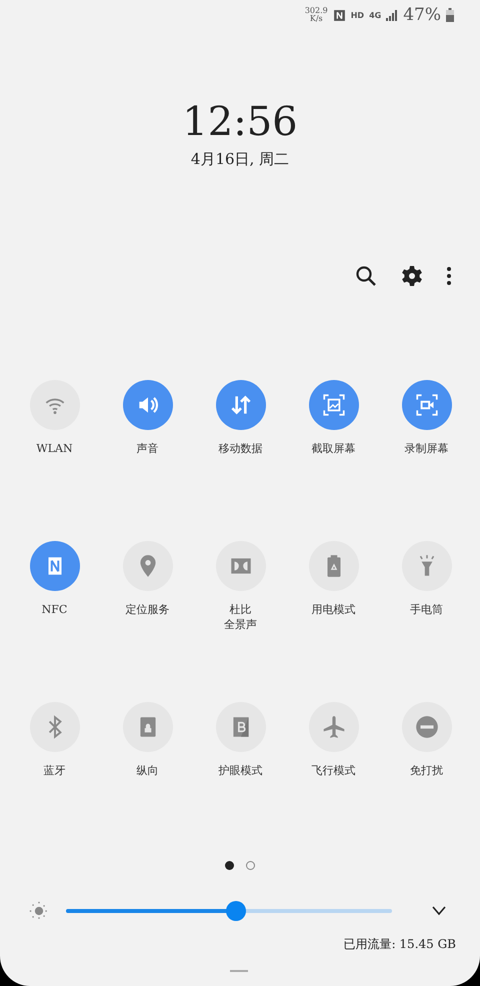  Describe the element at coordinates (55, 770) in the screenshot. I see `tile-label: 蓝牙` at that location.